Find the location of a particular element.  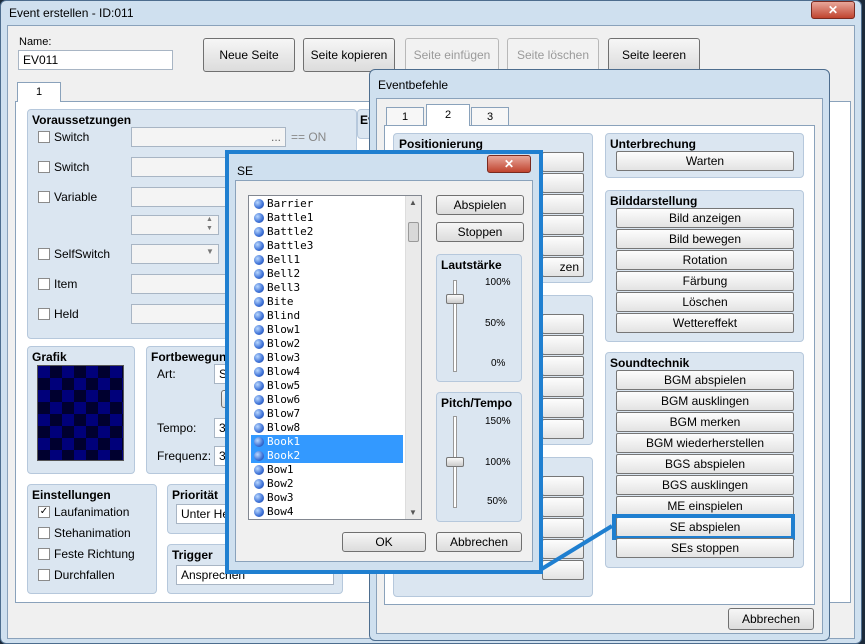

se-list-item: Blow7 is located at coordinates (327, 414).